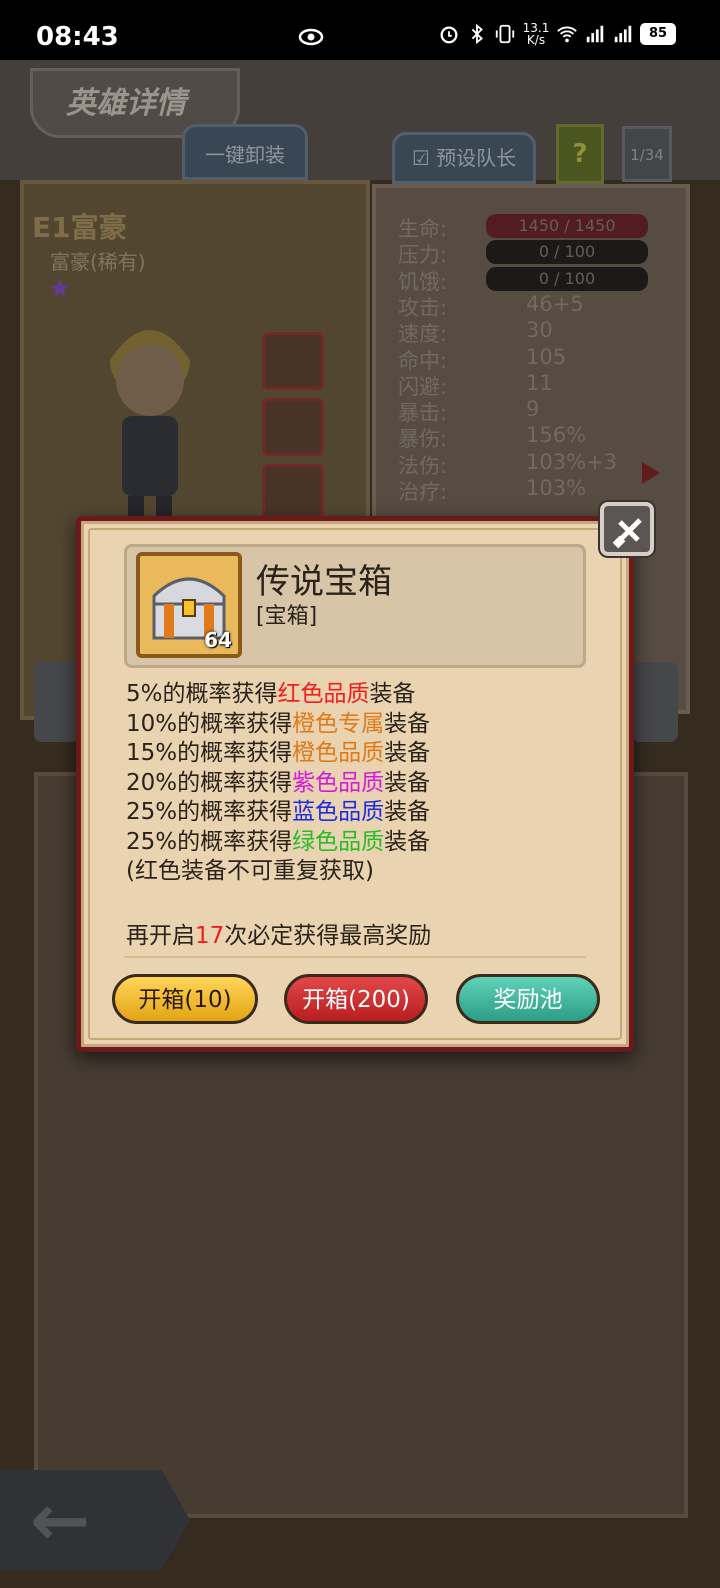 The height and width of the screenshot is (1588, 720). I want to click on close-button, so click(627, 529).